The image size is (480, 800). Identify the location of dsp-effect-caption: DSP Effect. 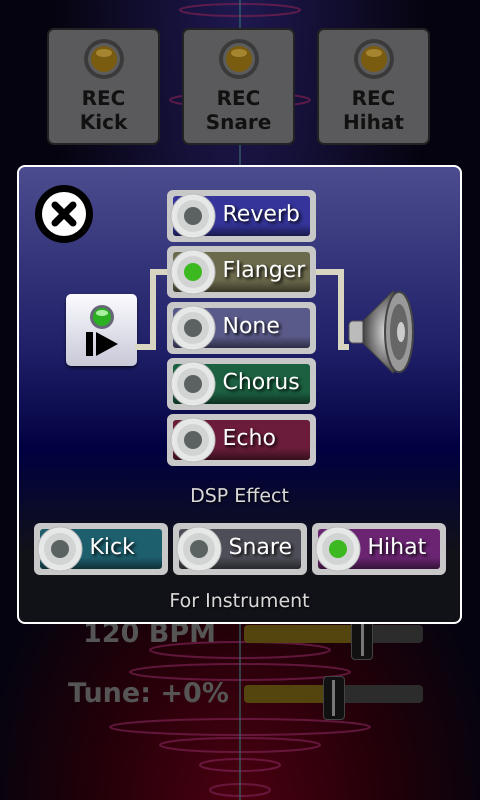
(239, 496).